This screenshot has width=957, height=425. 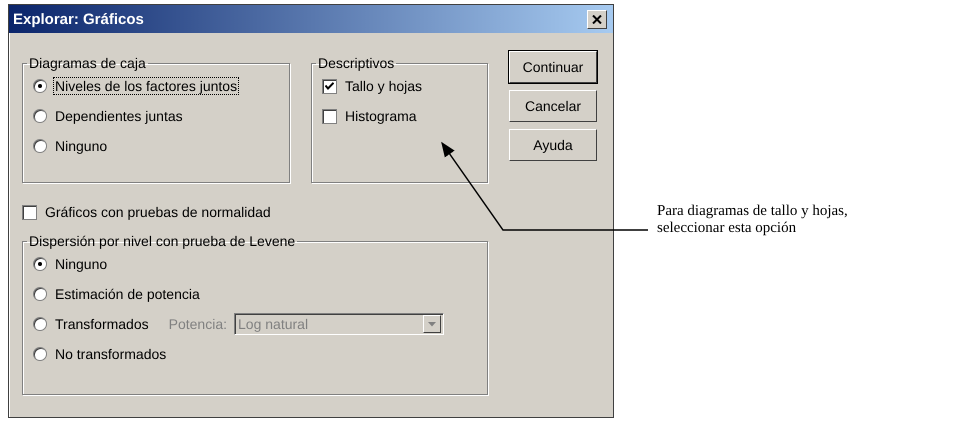 What do you see at coordinates (87, 63) in the screenshot?
I see `group-title: Diagramas de caja` at bounding box center [87, 63].